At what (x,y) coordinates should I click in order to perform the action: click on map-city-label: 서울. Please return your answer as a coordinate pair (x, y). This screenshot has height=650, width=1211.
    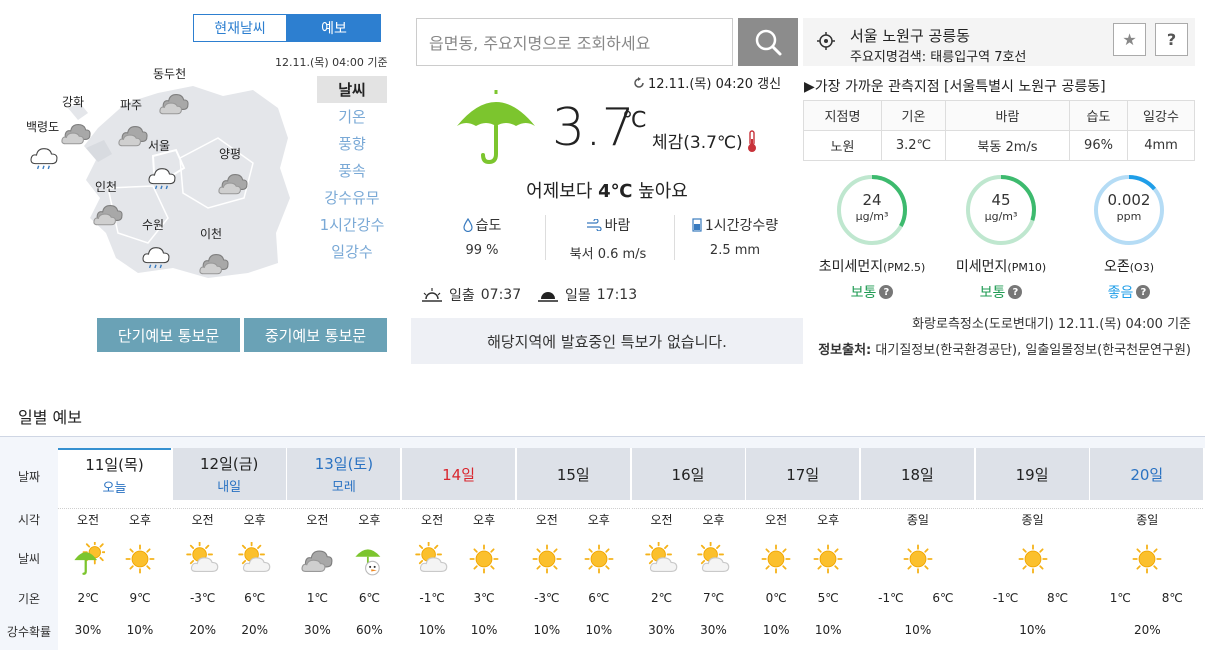
    Looking at the image, I should click on (159, 145).